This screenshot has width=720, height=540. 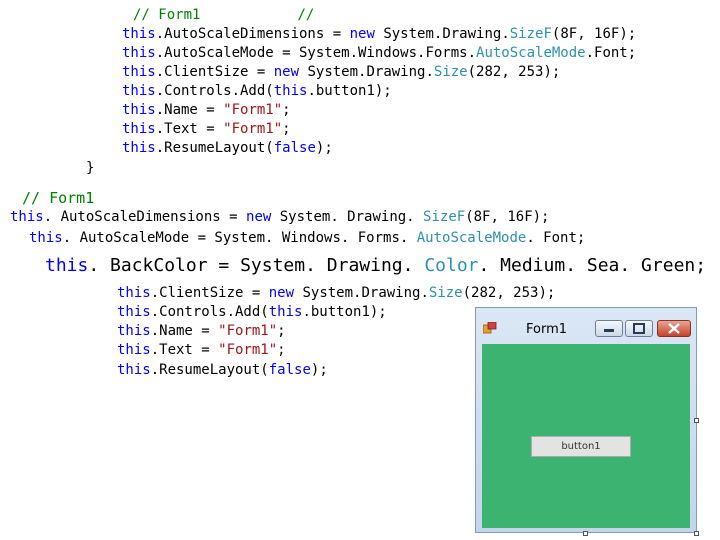 What do you see at coordinates (58, 198) in the screenshot?
I see `code-comment-form1: // Form1` at bounding box center [58, 198].